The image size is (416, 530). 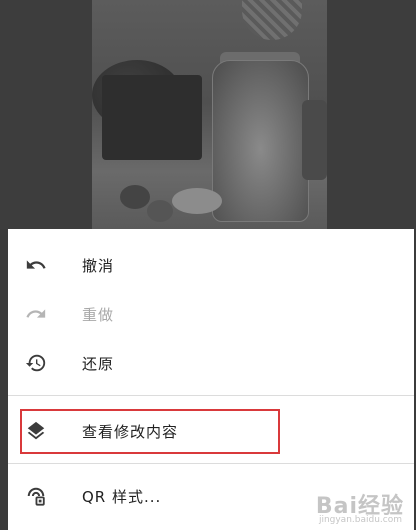 What do you see at coordinates (150, 431) in the screenshot?
I see `highlight-box` at bounding box center [150, 431].